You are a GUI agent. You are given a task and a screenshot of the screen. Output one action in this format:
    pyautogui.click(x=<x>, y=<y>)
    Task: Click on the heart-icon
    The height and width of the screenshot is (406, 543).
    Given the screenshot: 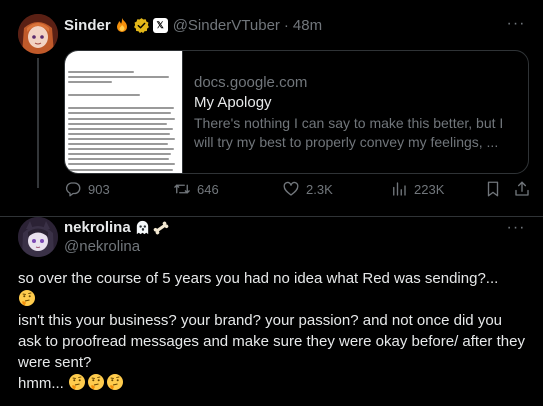 What is the action you would take?
    pyautogui.click(x=291, y=188)
    